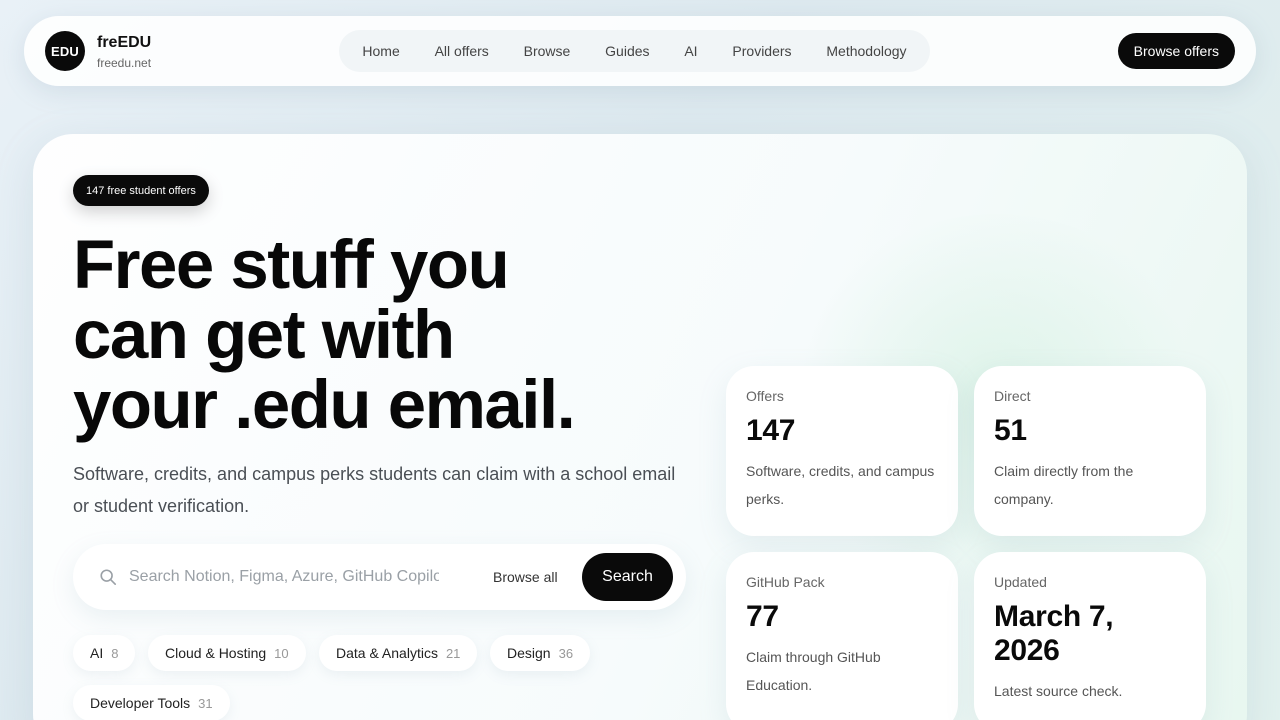  I want to click on stat-label: GitHub Pack, so click(785, 582).